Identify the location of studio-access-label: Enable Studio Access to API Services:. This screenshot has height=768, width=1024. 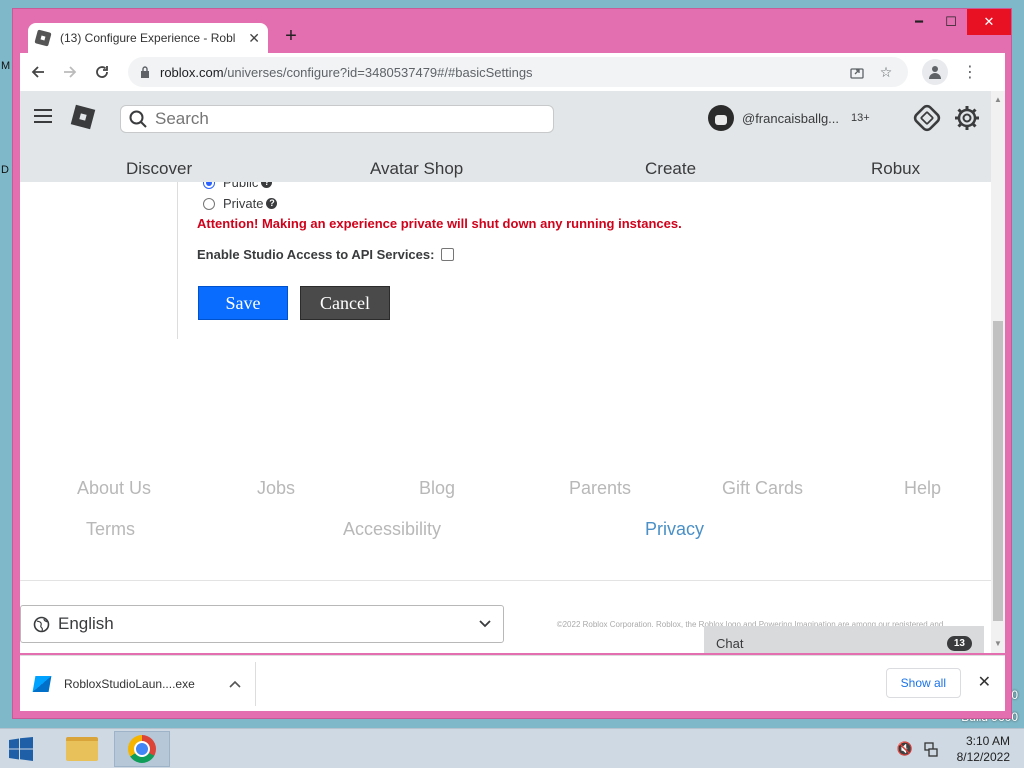
(316, 254).